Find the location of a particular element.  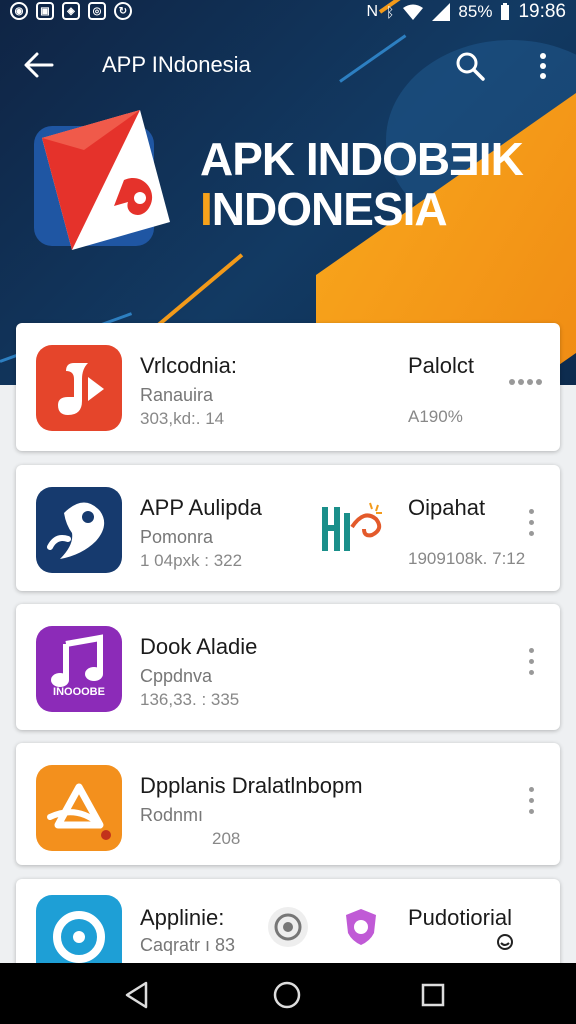

recents-nav-icon is located at coordinates (433, 995).